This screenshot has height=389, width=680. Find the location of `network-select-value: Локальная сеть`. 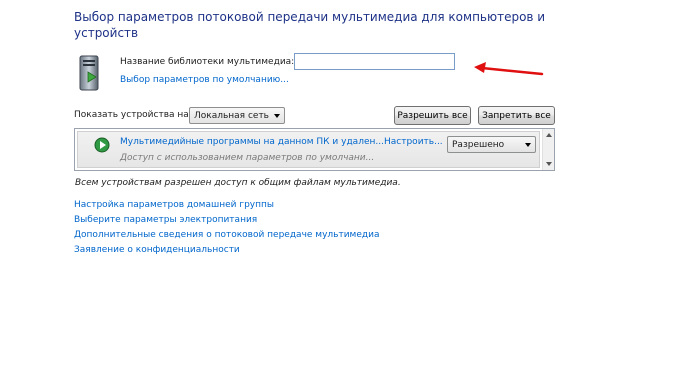

network-select-value: Локальная сеть is located at coordinates (231, 115).